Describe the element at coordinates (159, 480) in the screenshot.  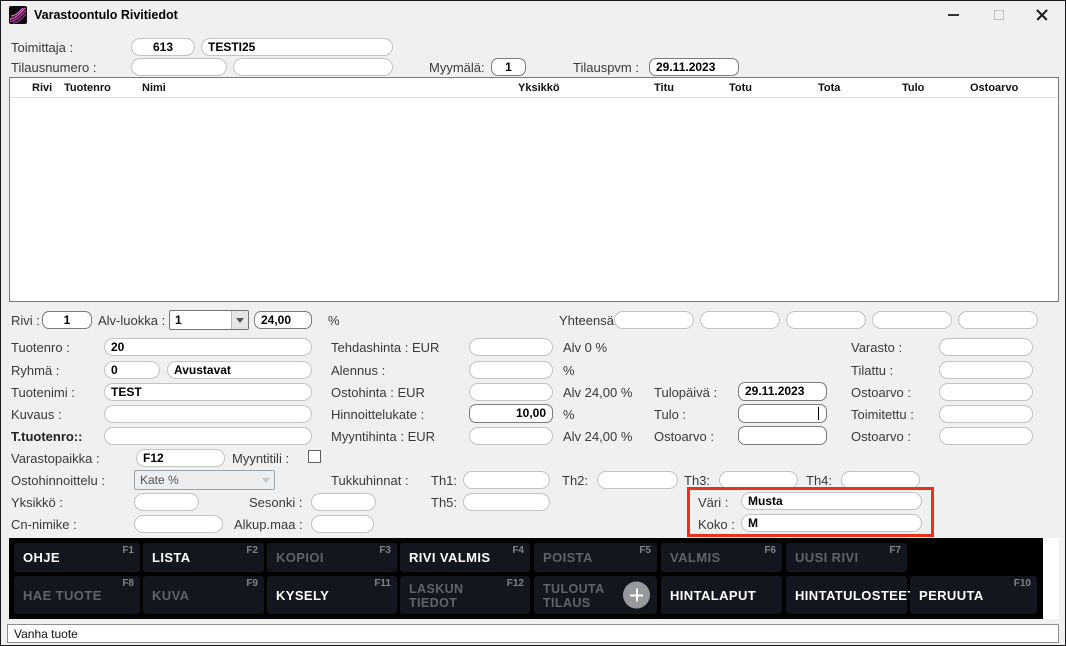
I see `ostohinnoittelu-value: Kate %` at that location.